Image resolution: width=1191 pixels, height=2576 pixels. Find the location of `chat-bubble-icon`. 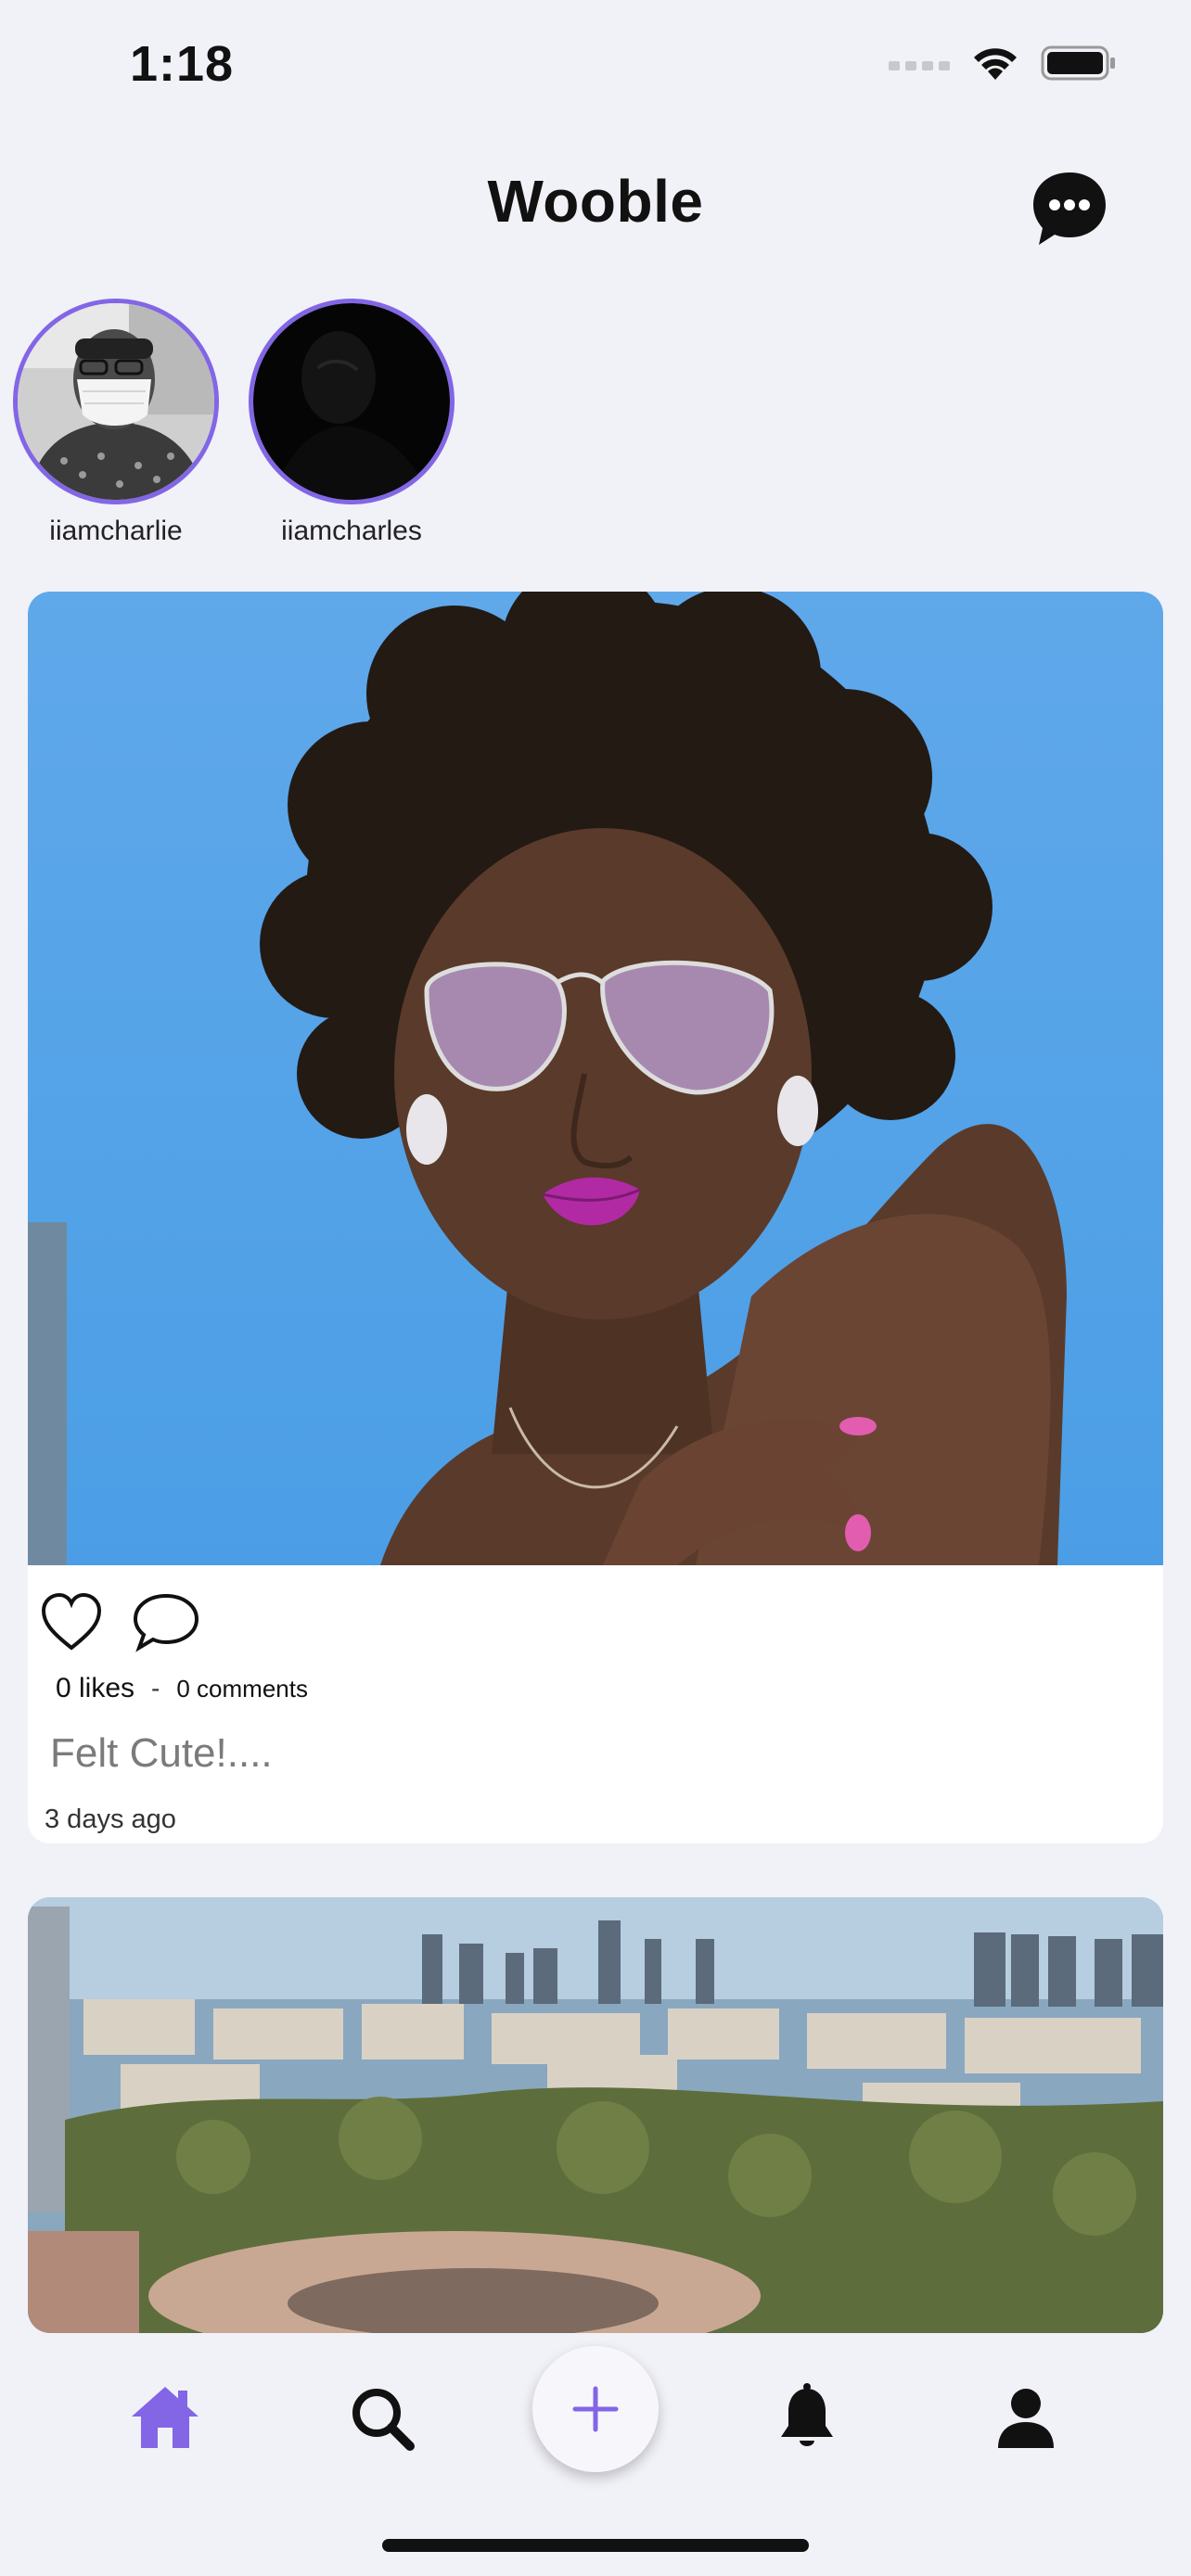

chat-bubble-icon is located at coordinates (1069, 208).